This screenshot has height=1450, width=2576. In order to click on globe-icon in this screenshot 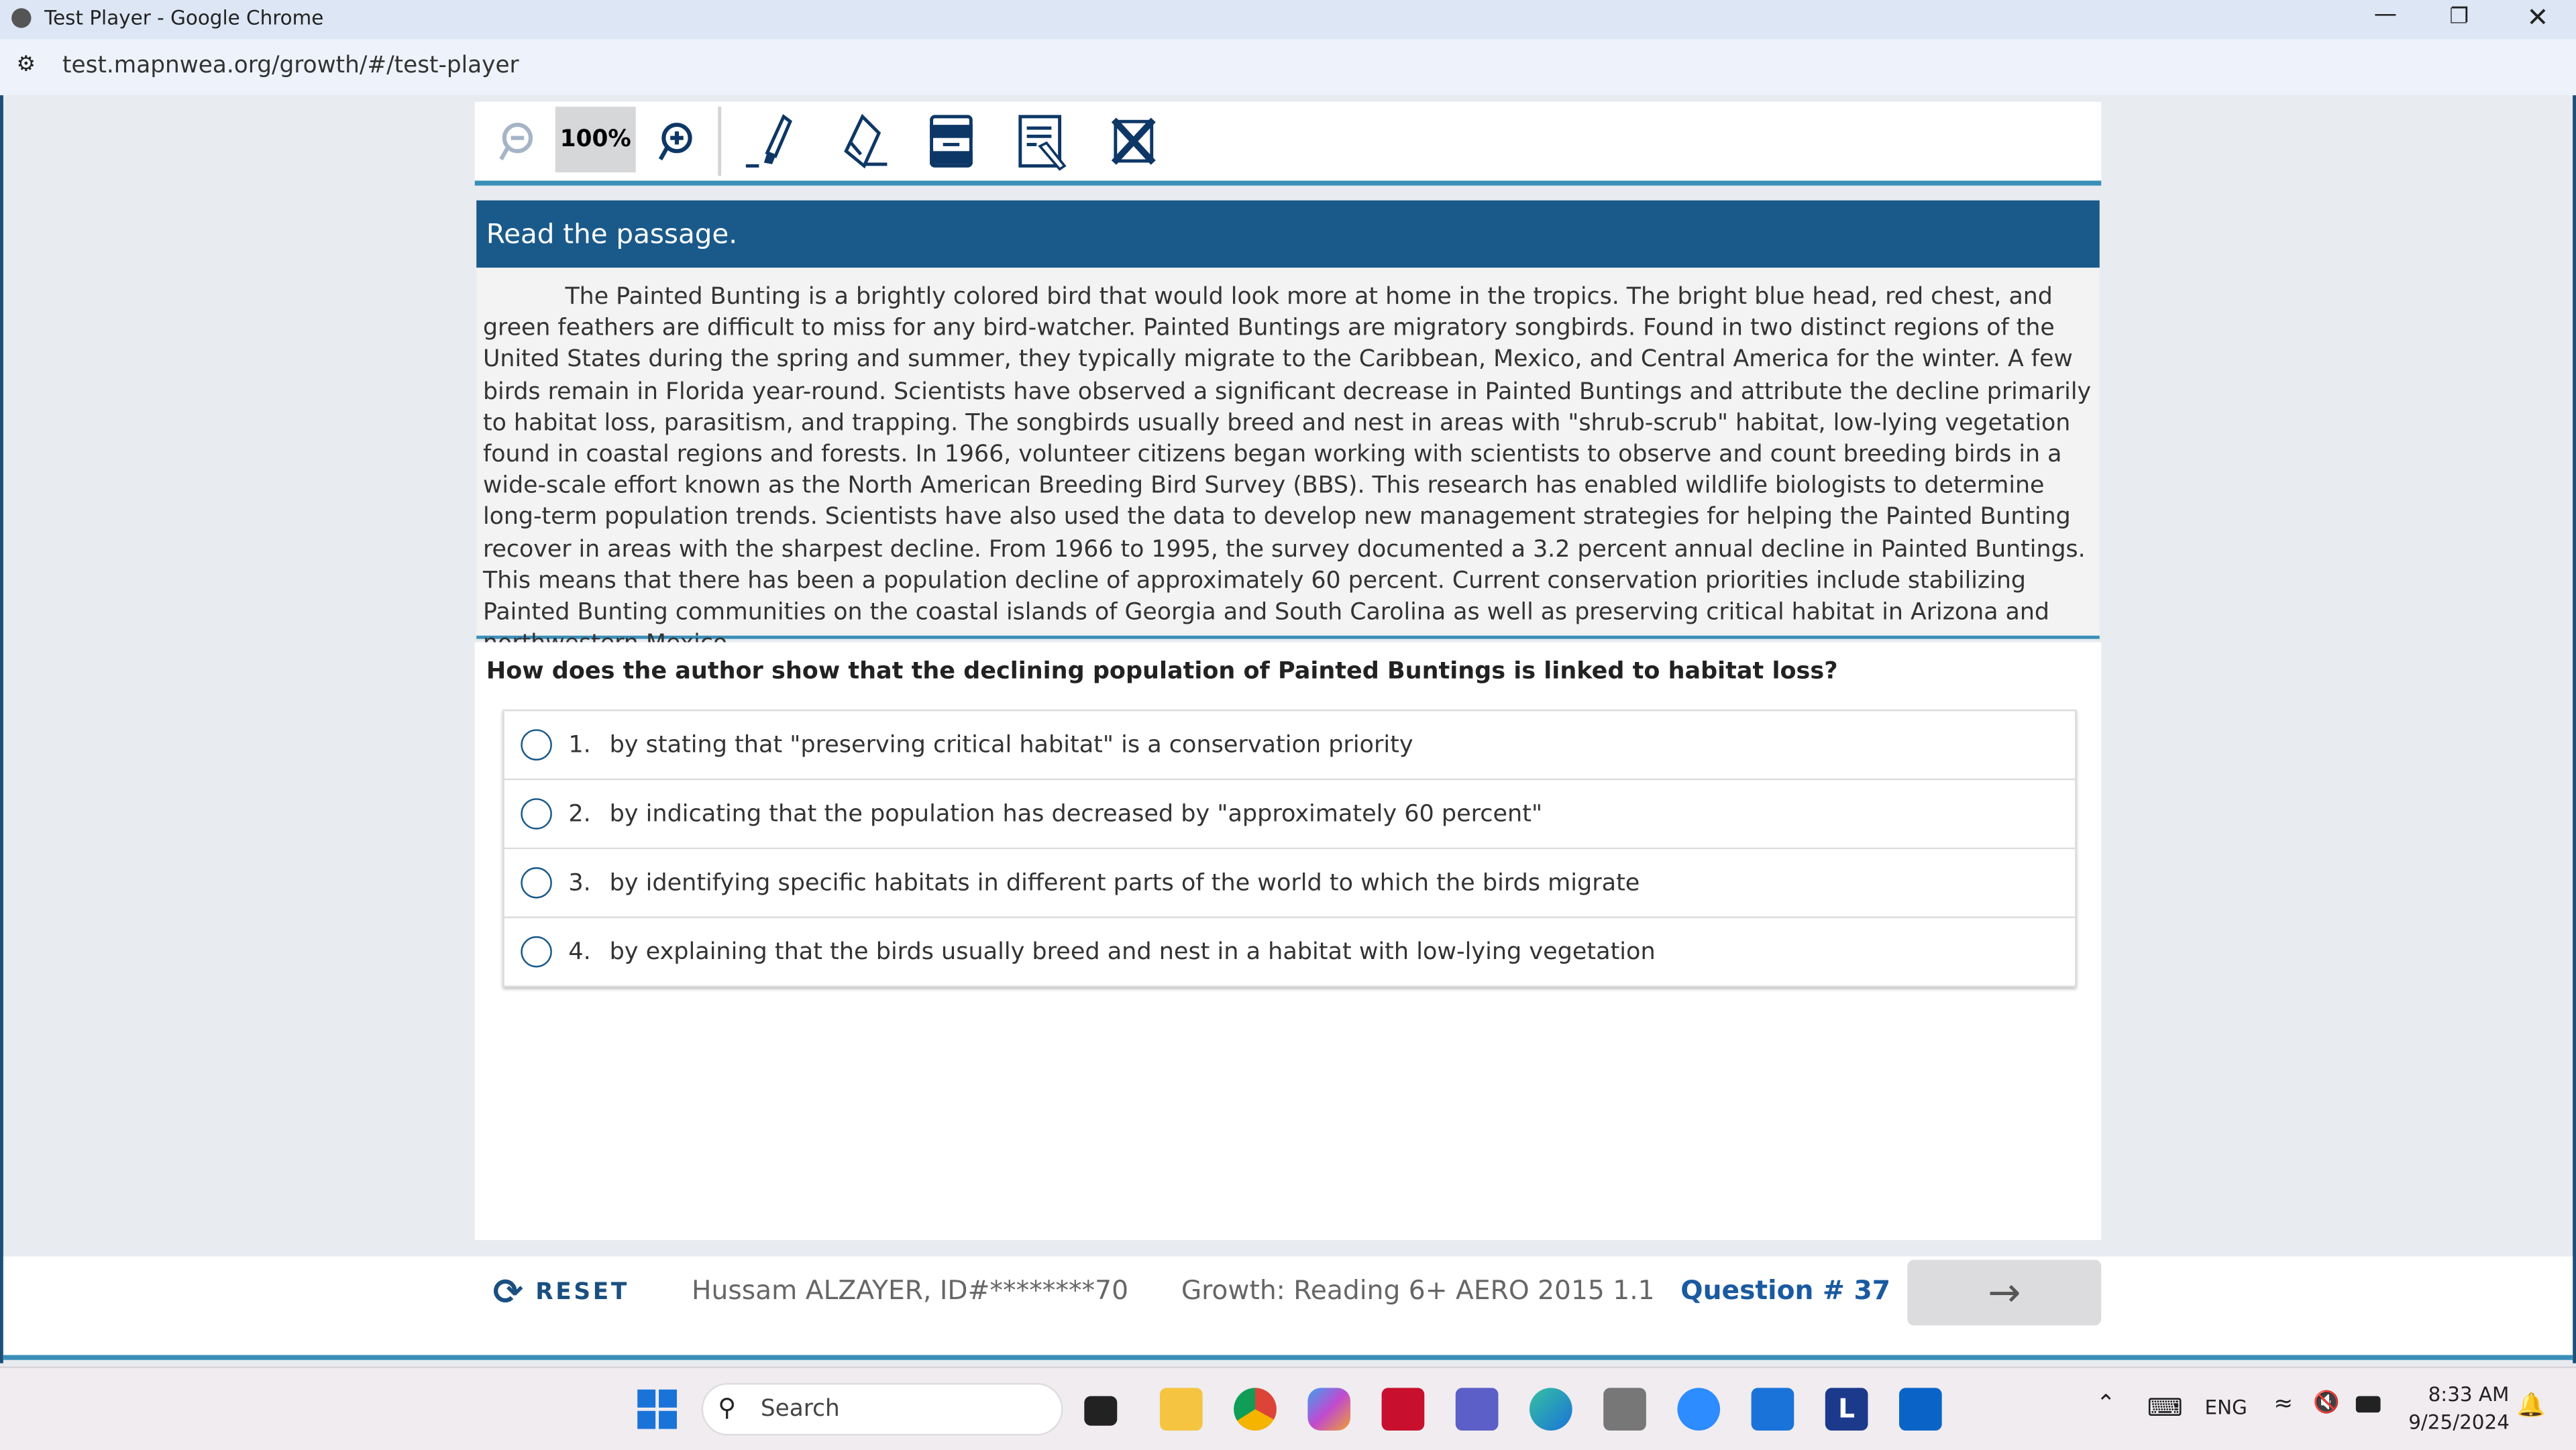, I will do `click(21, 18)`.